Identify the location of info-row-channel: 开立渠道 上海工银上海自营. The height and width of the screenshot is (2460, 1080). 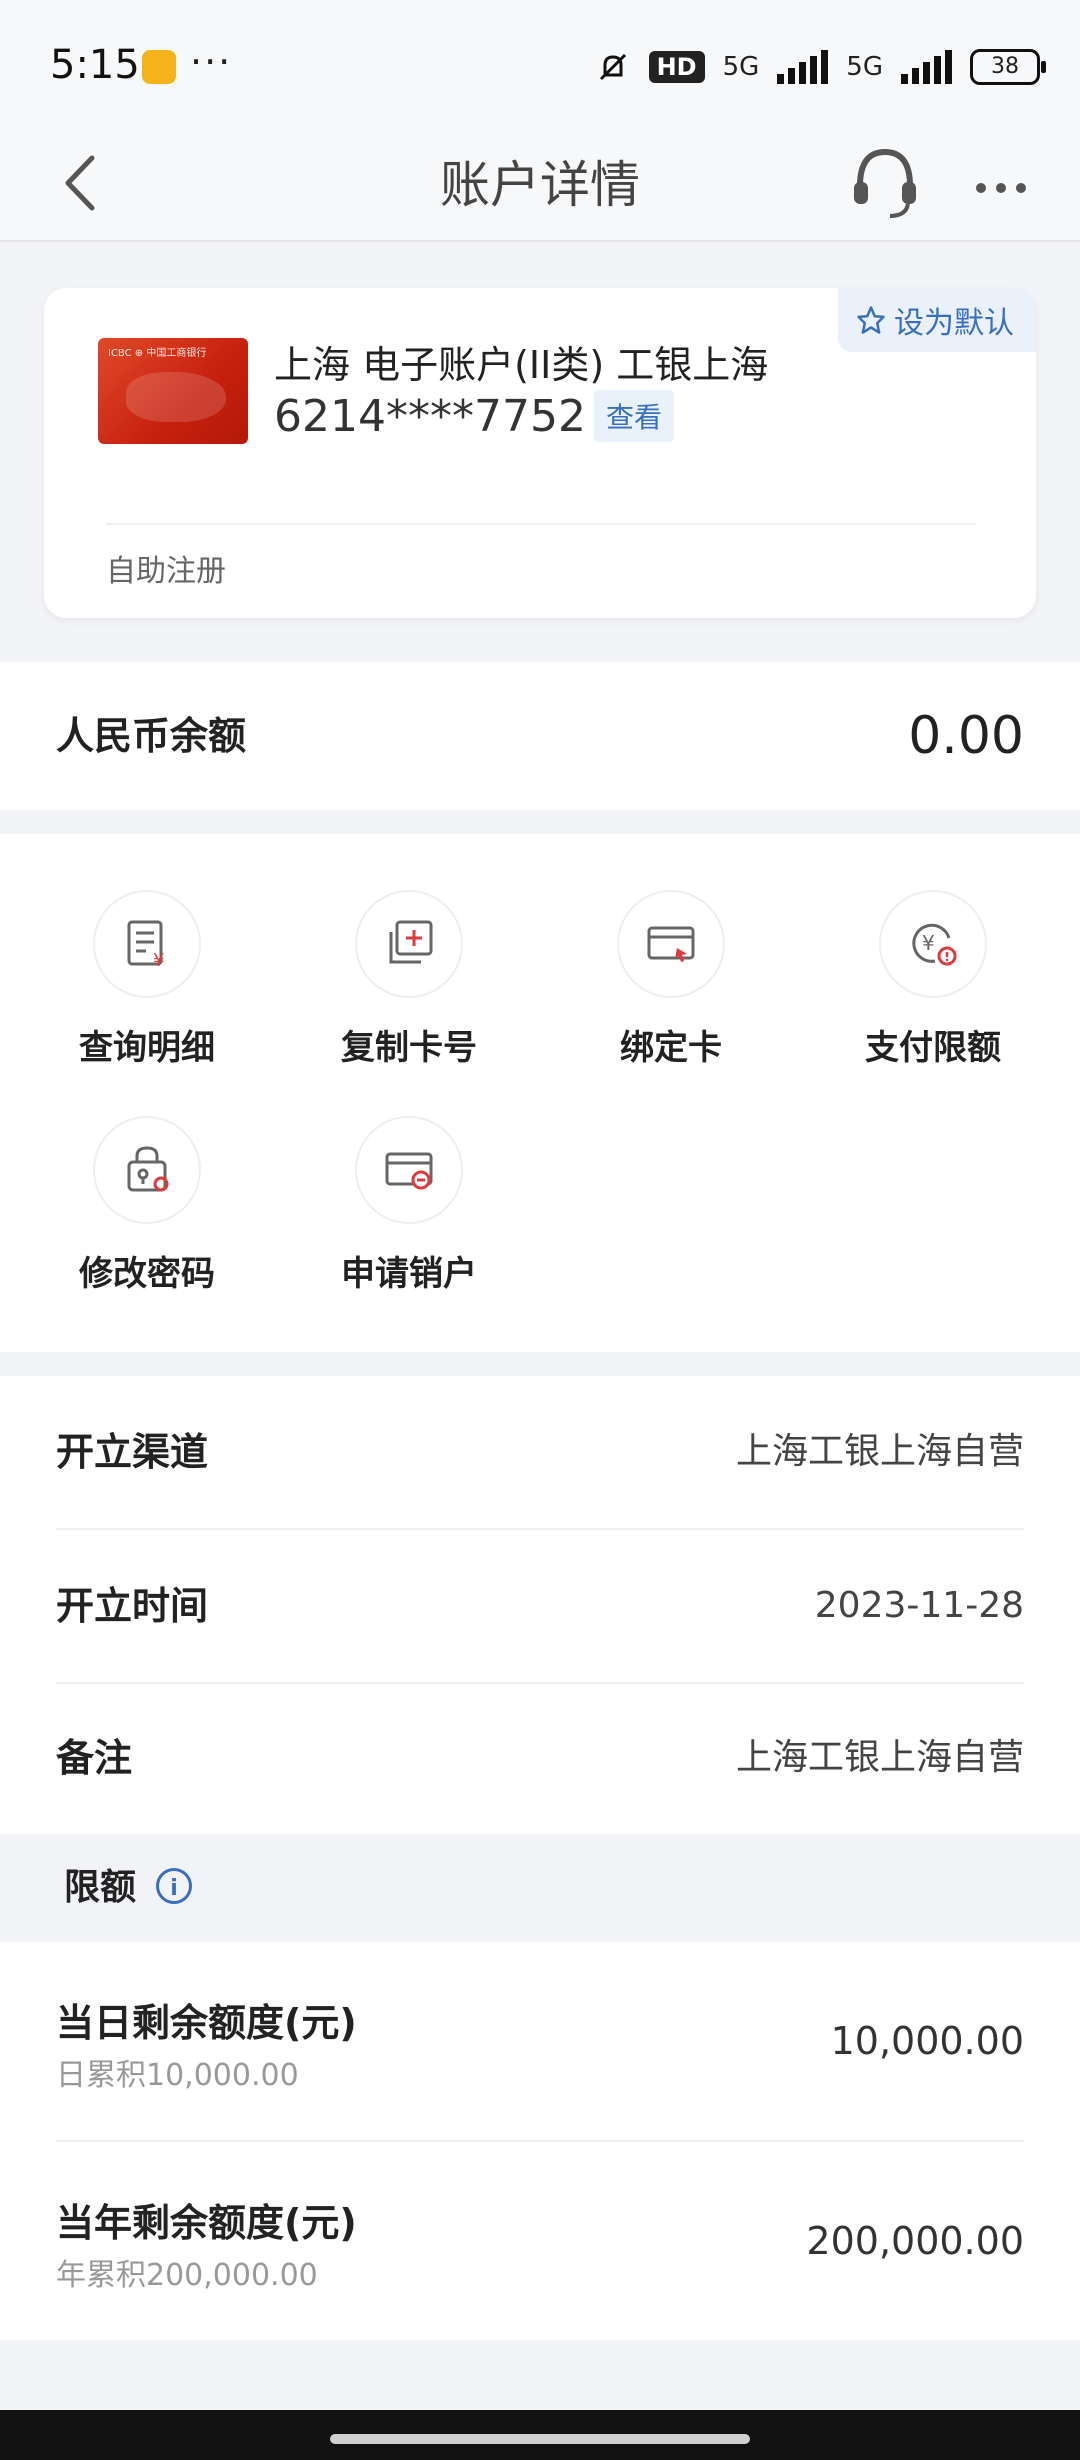
(540, 1452).